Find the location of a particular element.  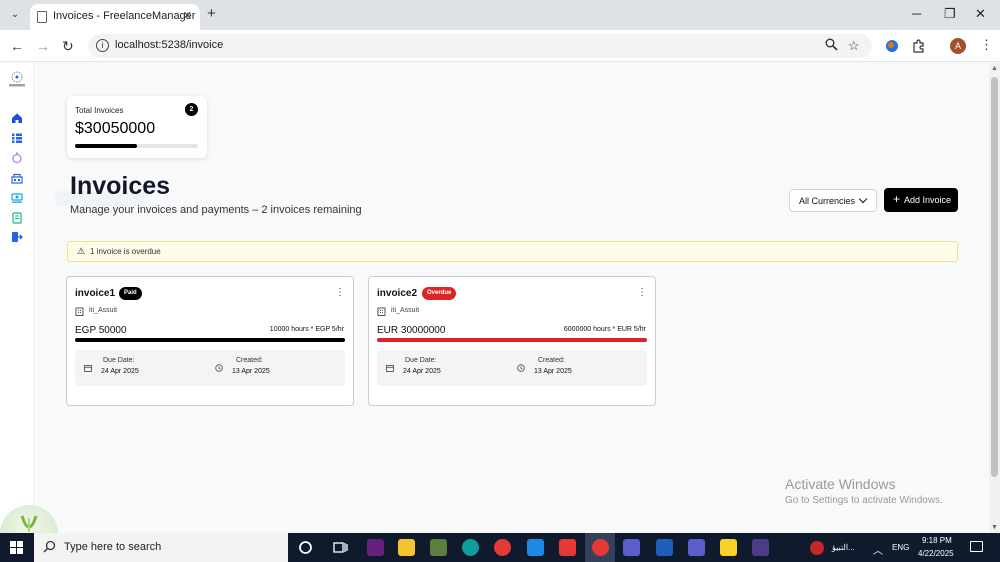

browser-toolbar: ← → ↻ i localhost:5238/invoice ☆ A ⋮ is located at coordinates (500, 46).